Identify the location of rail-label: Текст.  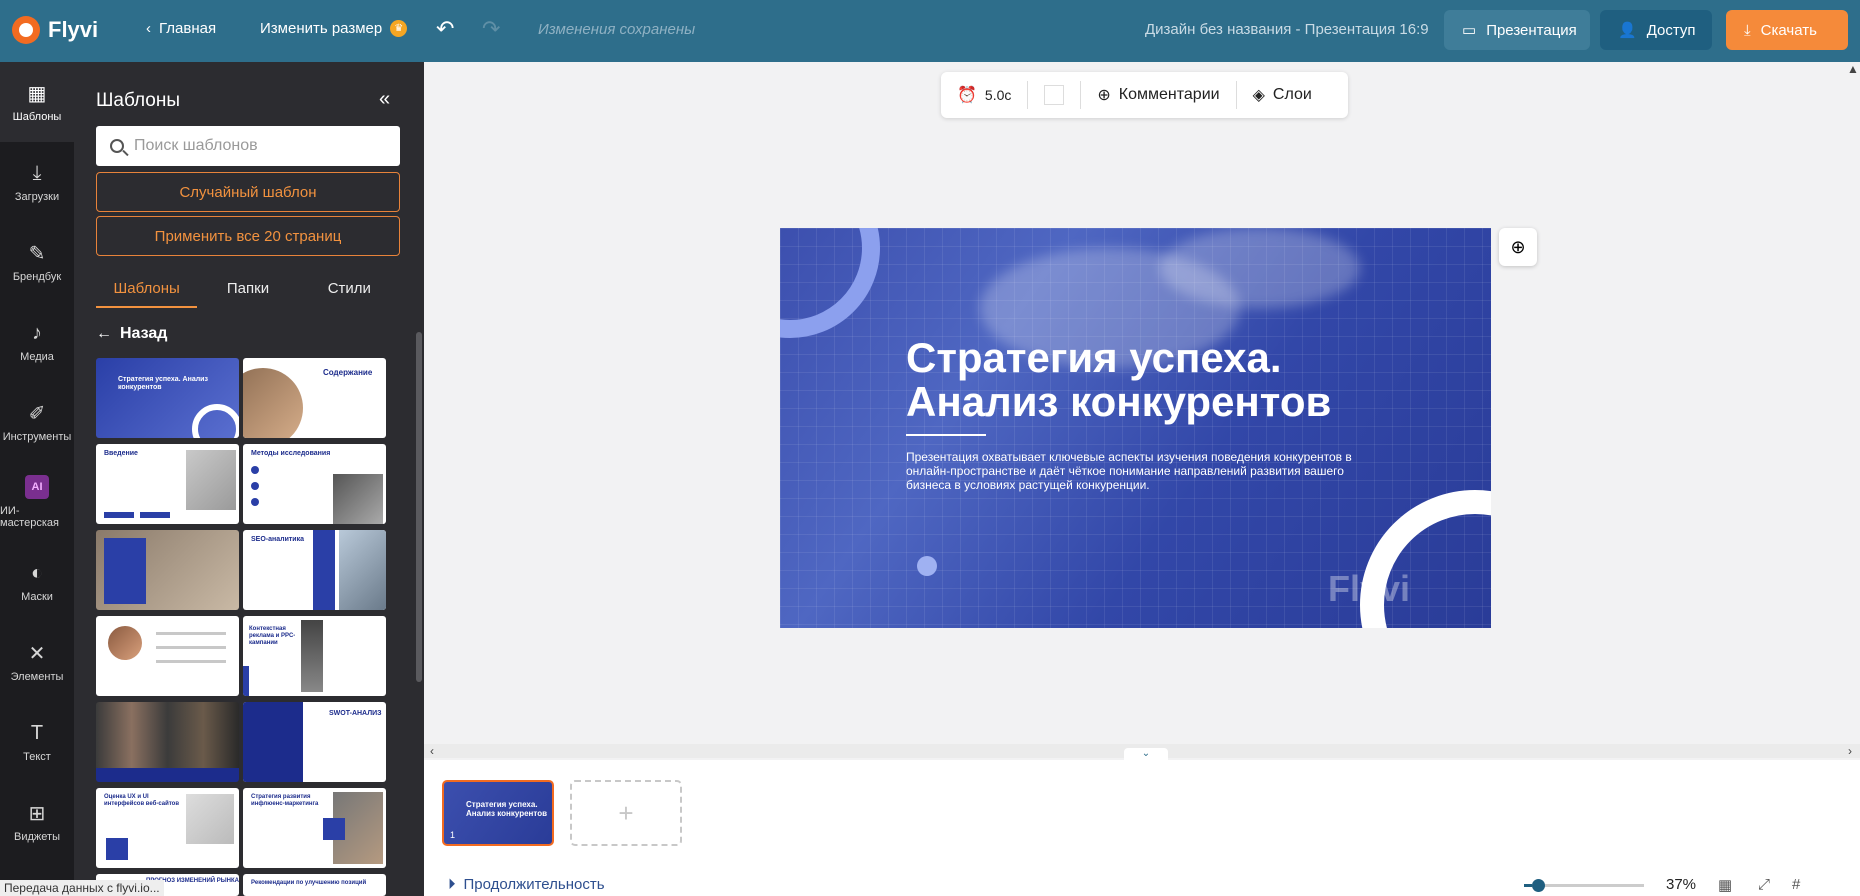
(37, 757).